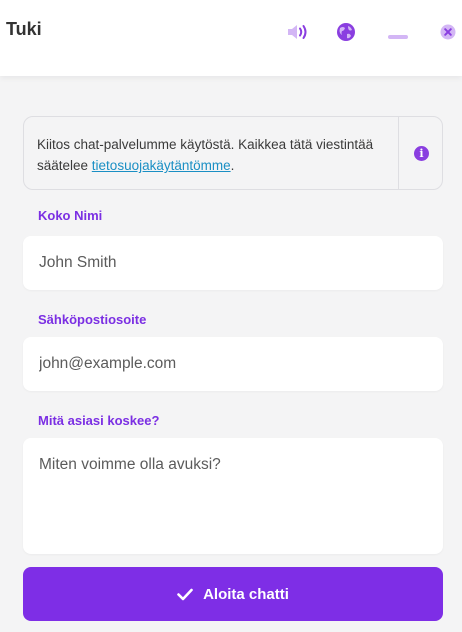  I want to click on full-name-input, so click(233, 263).